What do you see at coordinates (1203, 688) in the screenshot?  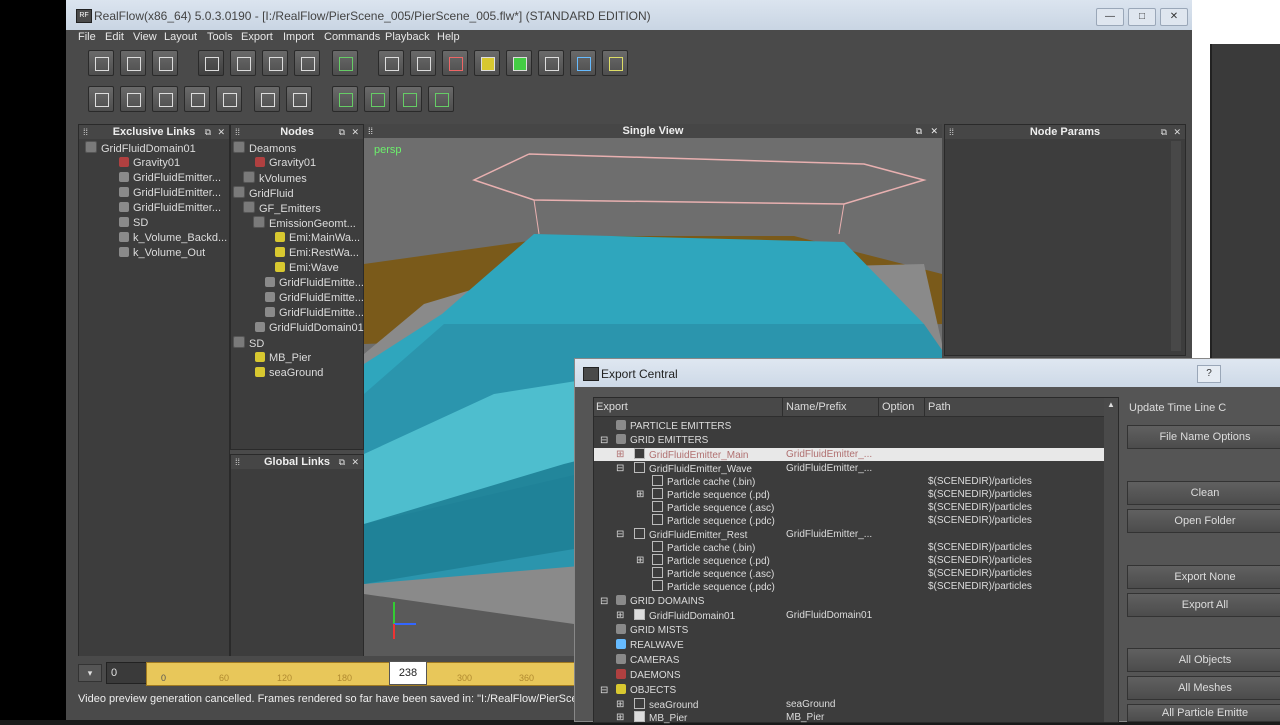 I see `all-meshes-button: All Meshes` at bounding box center [1203, 688].